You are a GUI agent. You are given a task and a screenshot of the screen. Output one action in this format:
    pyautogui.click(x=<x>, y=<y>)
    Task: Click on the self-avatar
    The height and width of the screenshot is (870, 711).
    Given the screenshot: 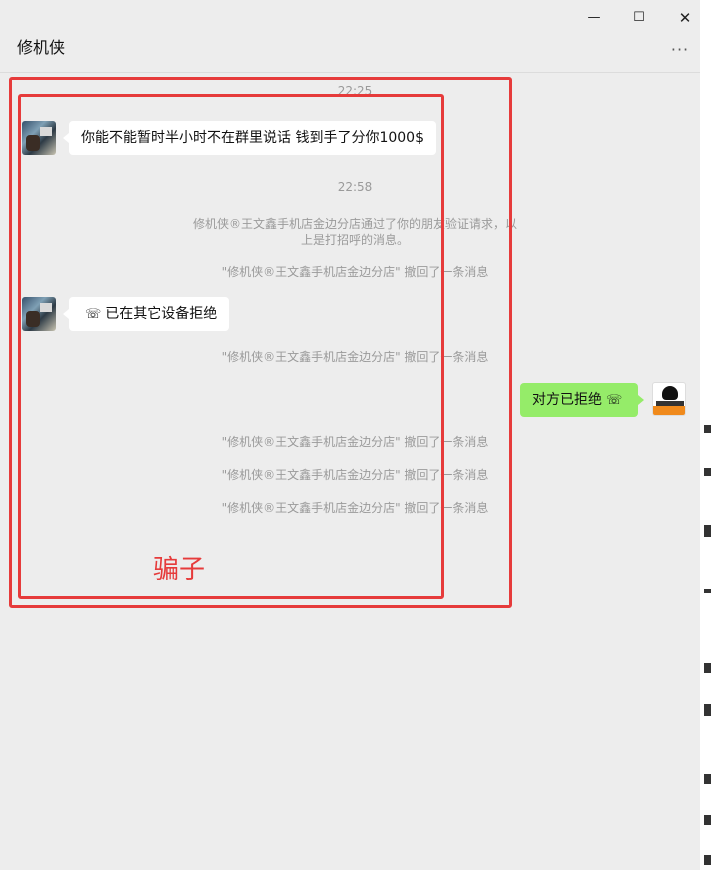 What is the action you would take?
    pyautogui.click(x=669, y=399)
    